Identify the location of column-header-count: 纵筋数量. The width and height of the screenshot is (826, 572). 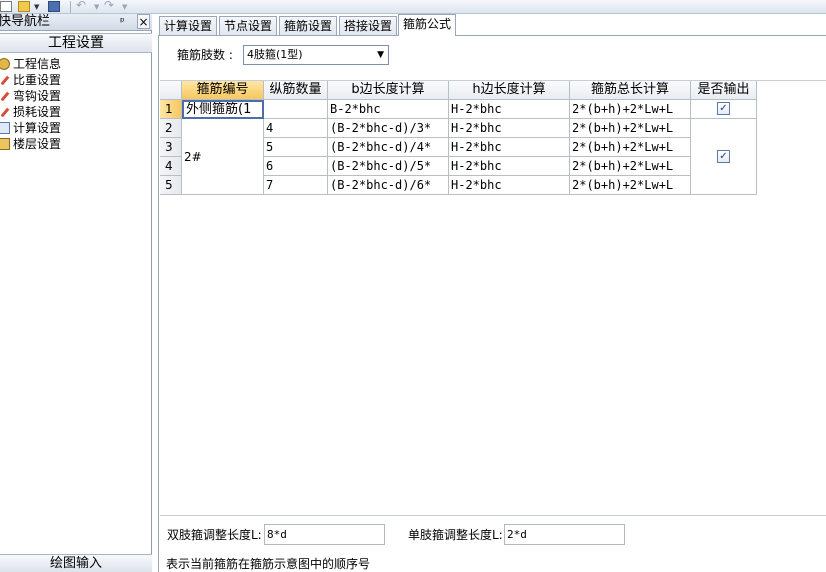
(296, 90).